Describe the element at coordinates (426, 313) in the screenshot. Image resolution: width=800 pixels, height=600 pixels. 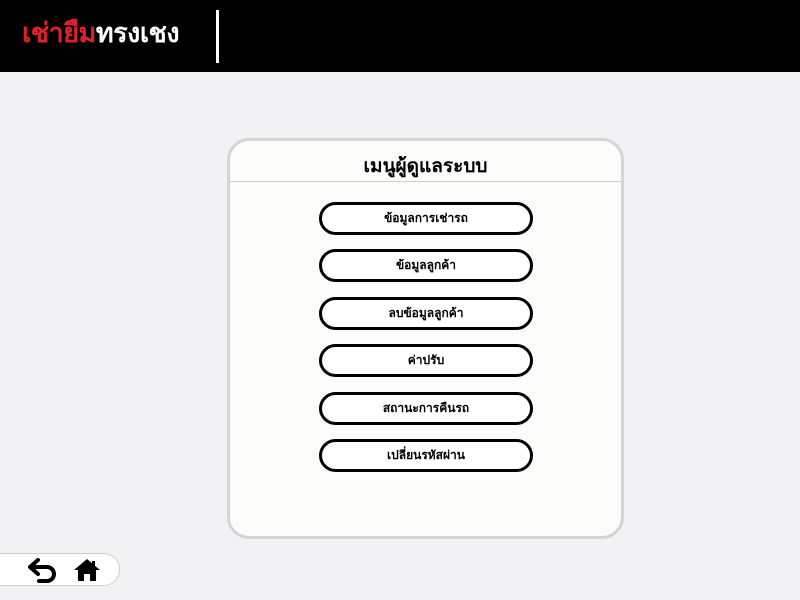
I see `delete-customer-button: ลบข้อมูลลูกค้า` at that location.